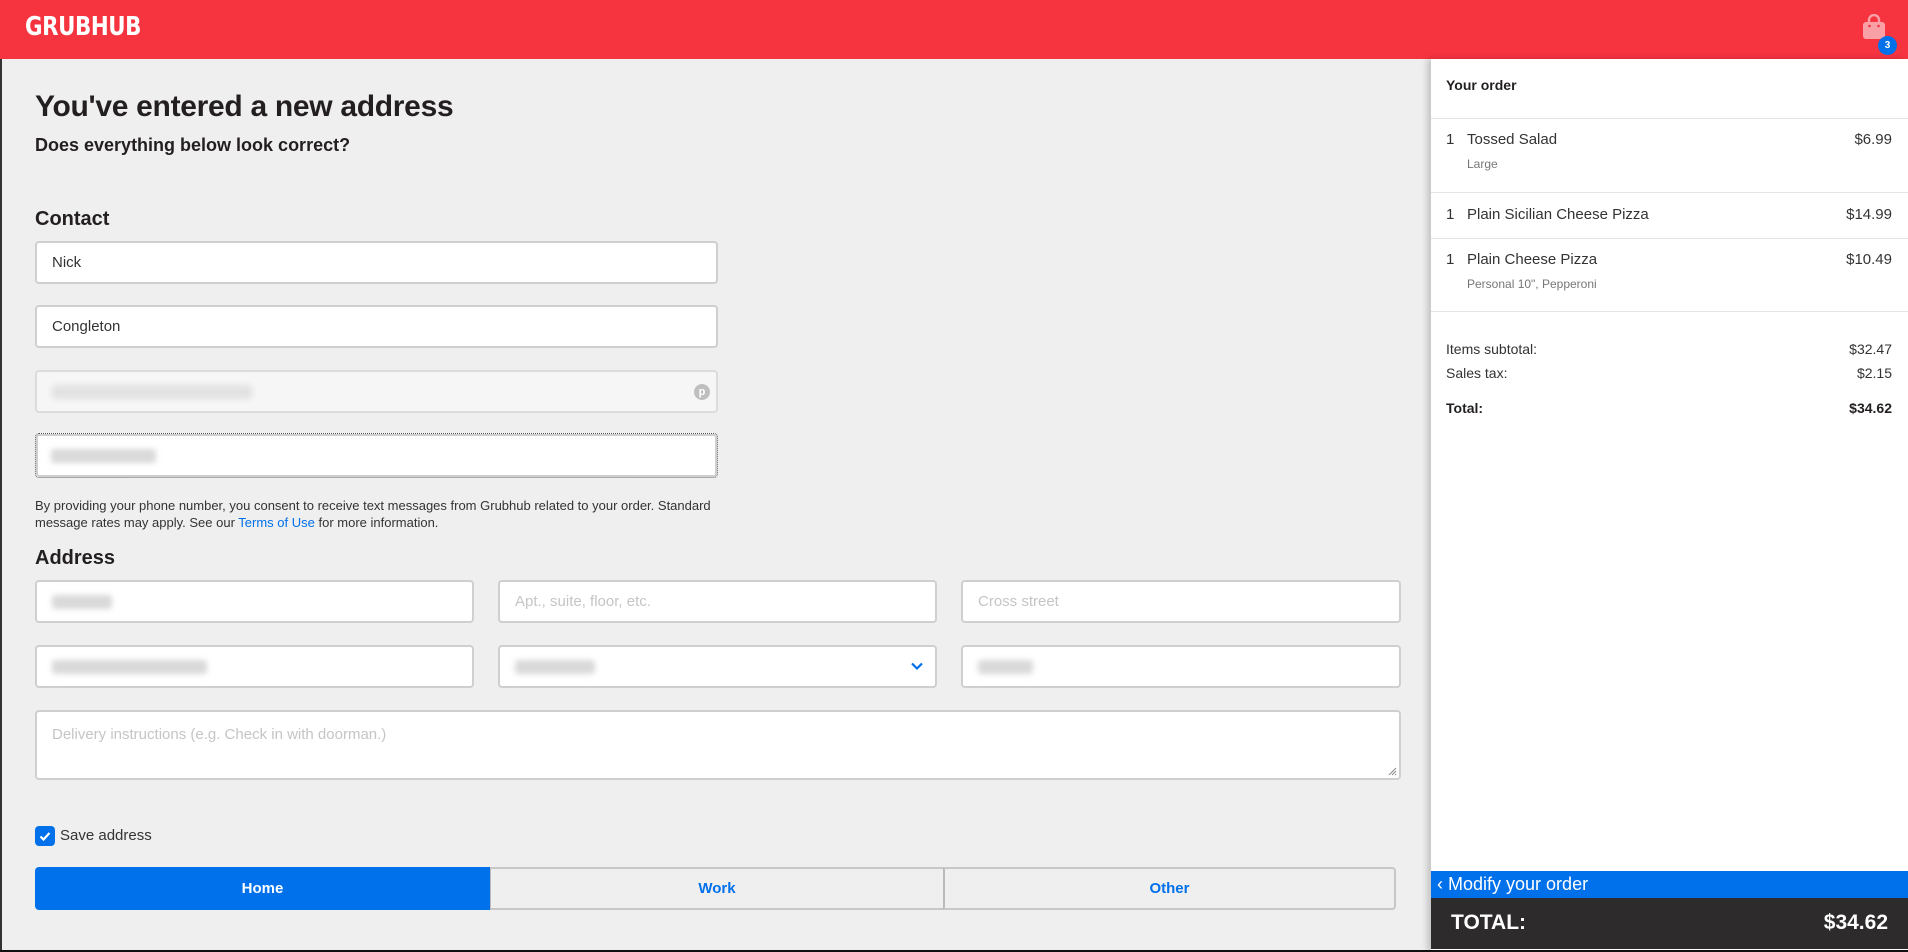 Image resolution: width=1908 pixels, height=952 pixels. What do you see at coordinates (82, 601) in the screenshot?
I see `street-value-redacted` at bounding box center [82, 601].